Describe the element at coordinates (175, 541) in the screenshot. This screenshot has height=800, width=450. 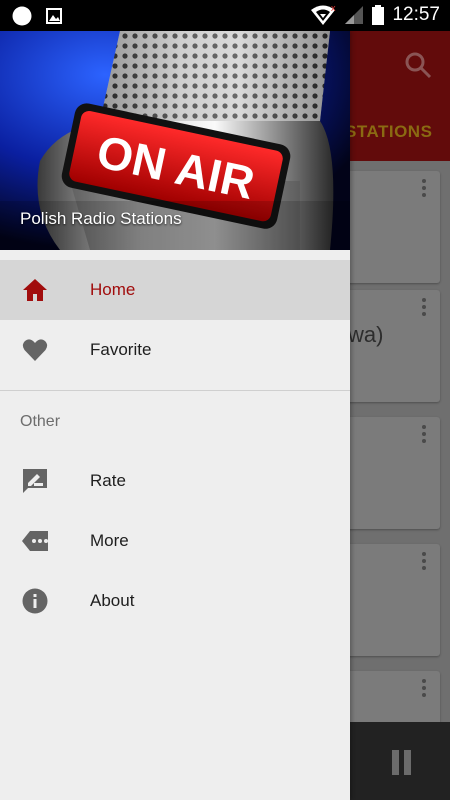
I see `drawer-item-more: More` at that location.